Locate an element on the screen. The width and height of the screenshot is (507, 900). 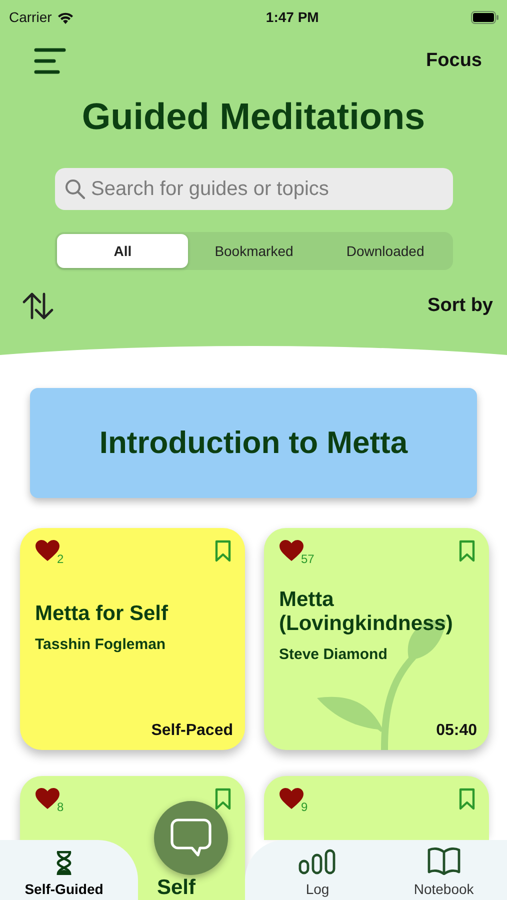
status-time: 1:47 PM is located at coordinates (291, 17).